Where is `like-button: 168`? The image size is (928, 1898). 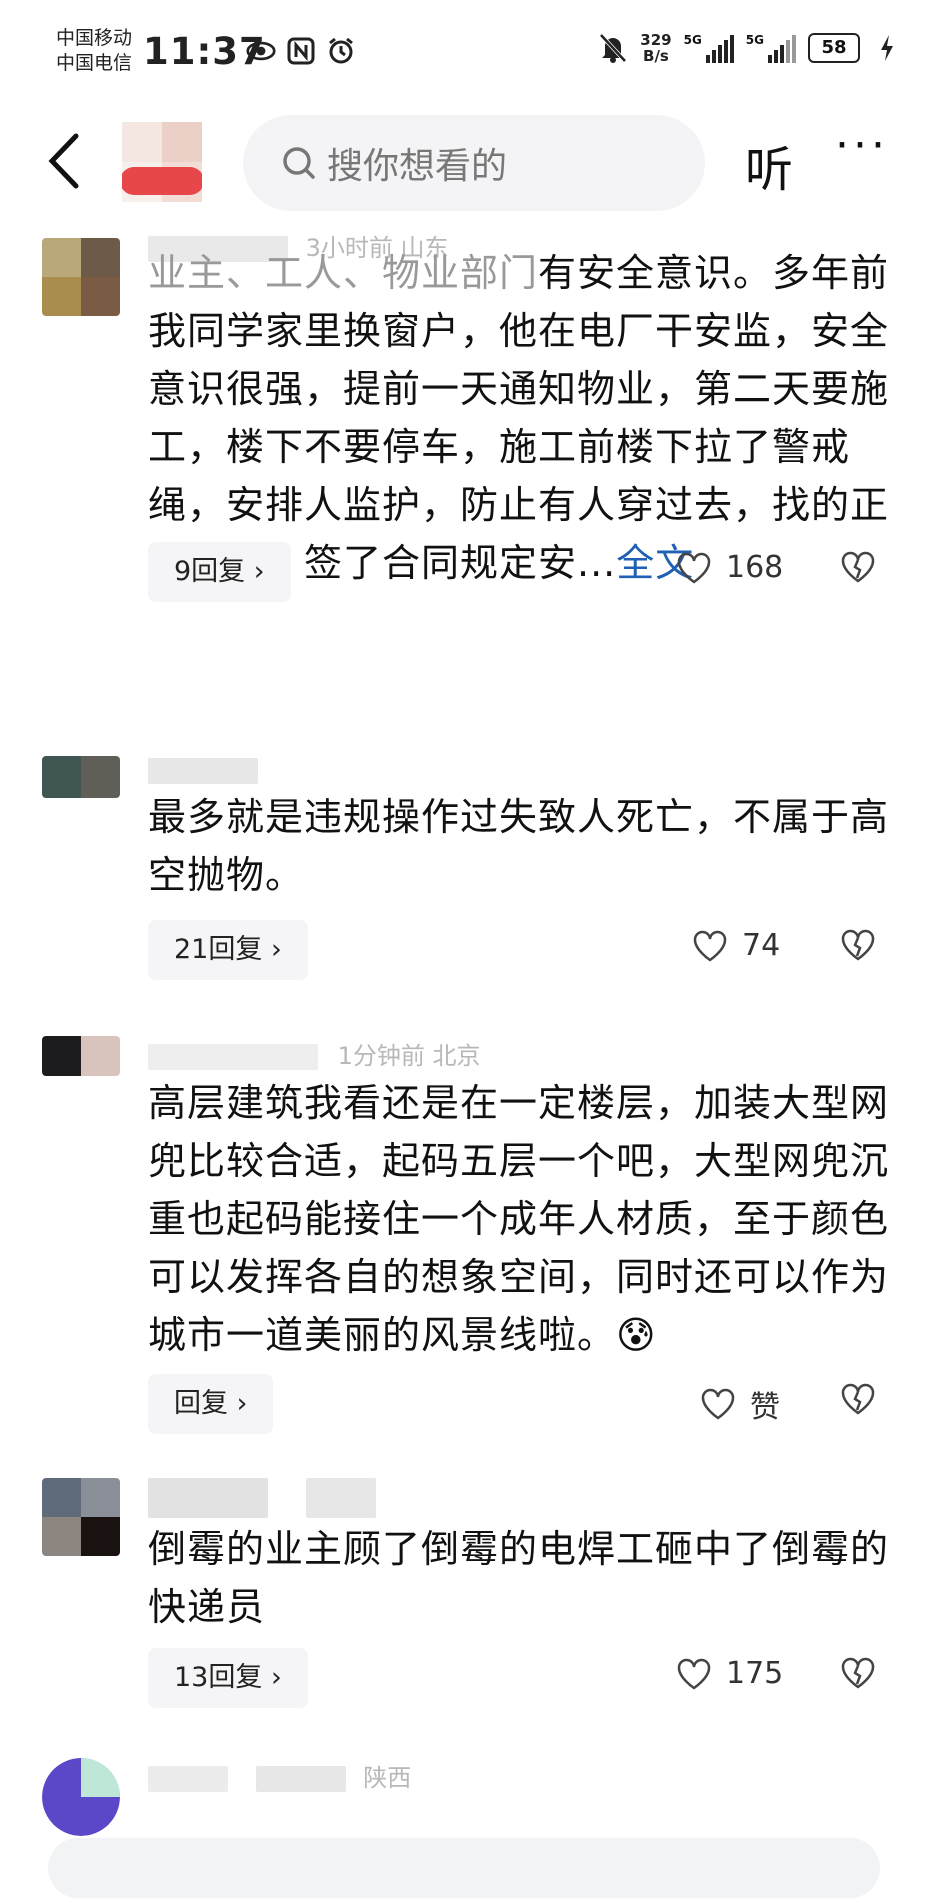 like-button: 168 is located at coordinates (729, 567).